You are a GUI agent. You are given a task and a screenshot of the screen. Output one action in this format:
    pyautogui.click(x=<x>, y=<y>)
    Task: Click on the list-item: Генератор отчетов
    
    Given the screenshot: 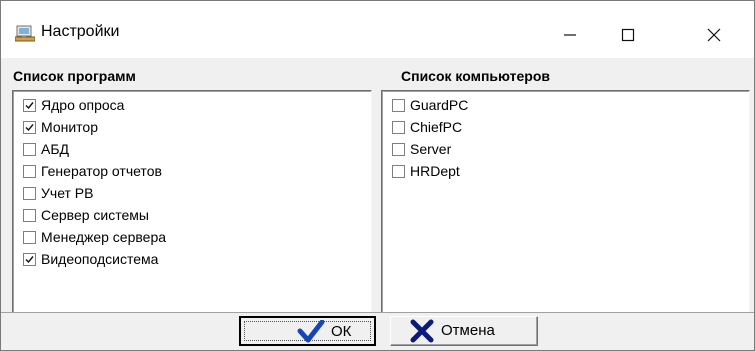 What is the action you would take?
    pyautogui.click(x=92, y=171)
    